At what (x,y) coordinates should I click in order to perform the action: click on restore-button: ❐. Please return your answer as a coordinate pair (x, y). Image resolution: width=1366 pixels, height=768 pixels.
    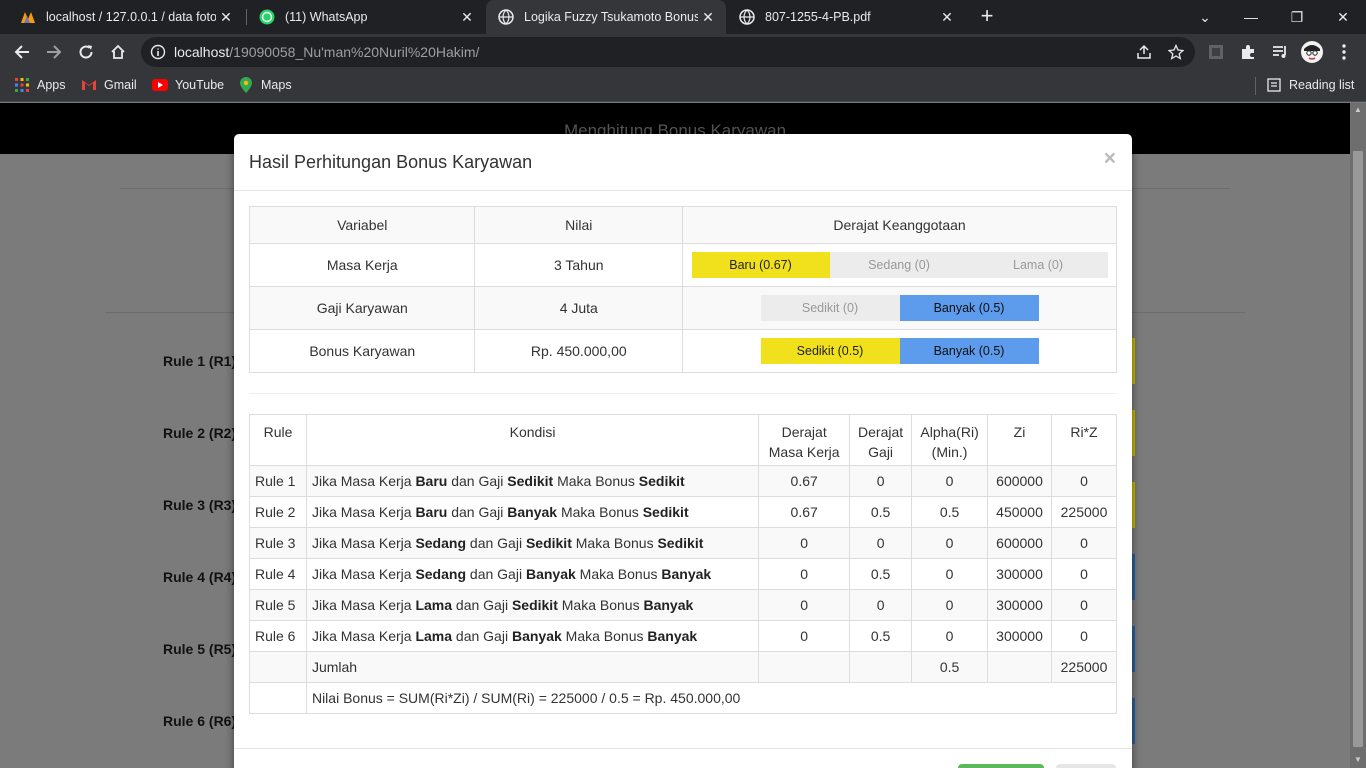
    Looking at the image, I should click on (1297, 17).